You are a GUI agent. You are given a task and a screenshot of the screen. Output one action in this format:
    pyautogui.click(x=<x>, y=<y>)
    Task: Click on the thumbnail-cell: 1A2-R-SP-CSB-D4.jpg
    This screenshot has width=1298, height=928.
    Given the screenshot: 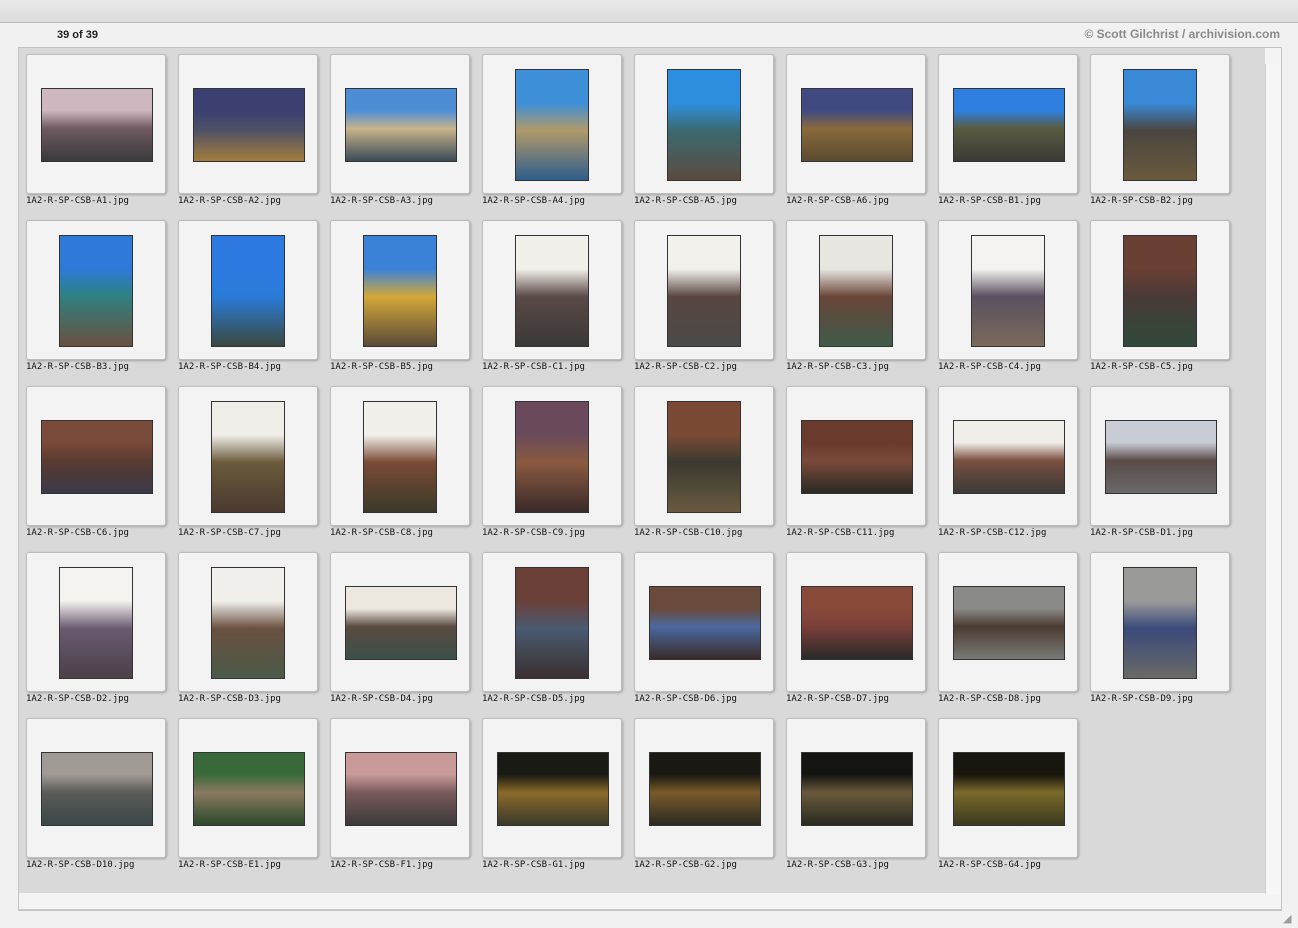 What is the action you would take?
    pyautogui.click(x=400, y=632)
    